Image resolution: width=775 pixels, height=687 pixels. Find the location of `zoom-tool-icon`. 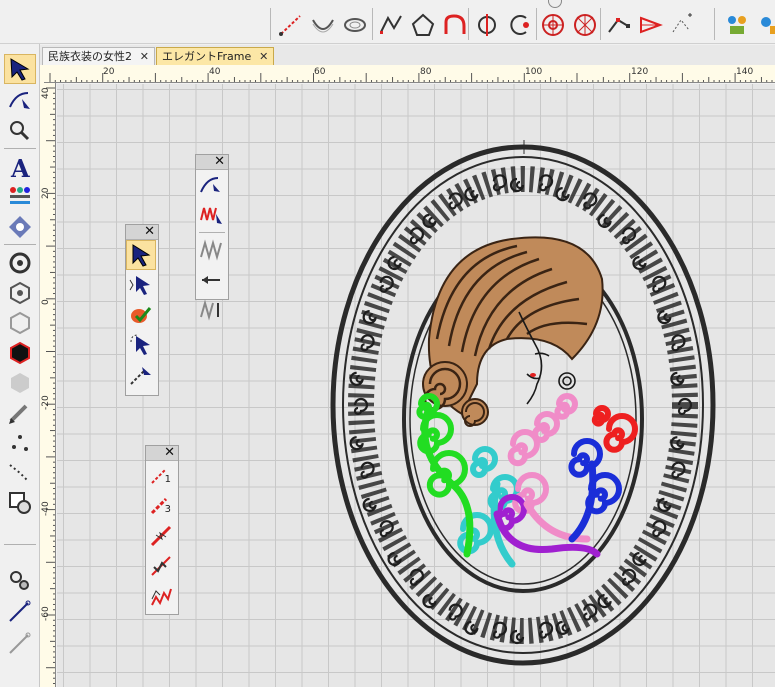

zoom-tool-icon is located at coordinates (20, 131).